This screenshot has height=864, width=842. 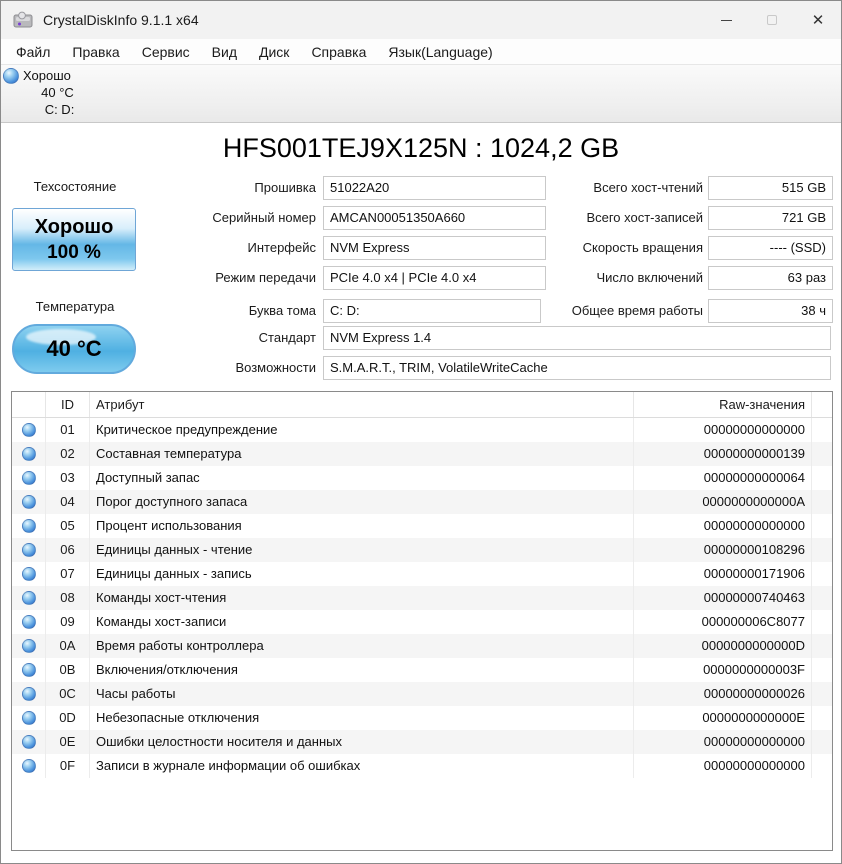 I want to click on power-on-hours-label: Общее время работы, so click(x=637, y=310).